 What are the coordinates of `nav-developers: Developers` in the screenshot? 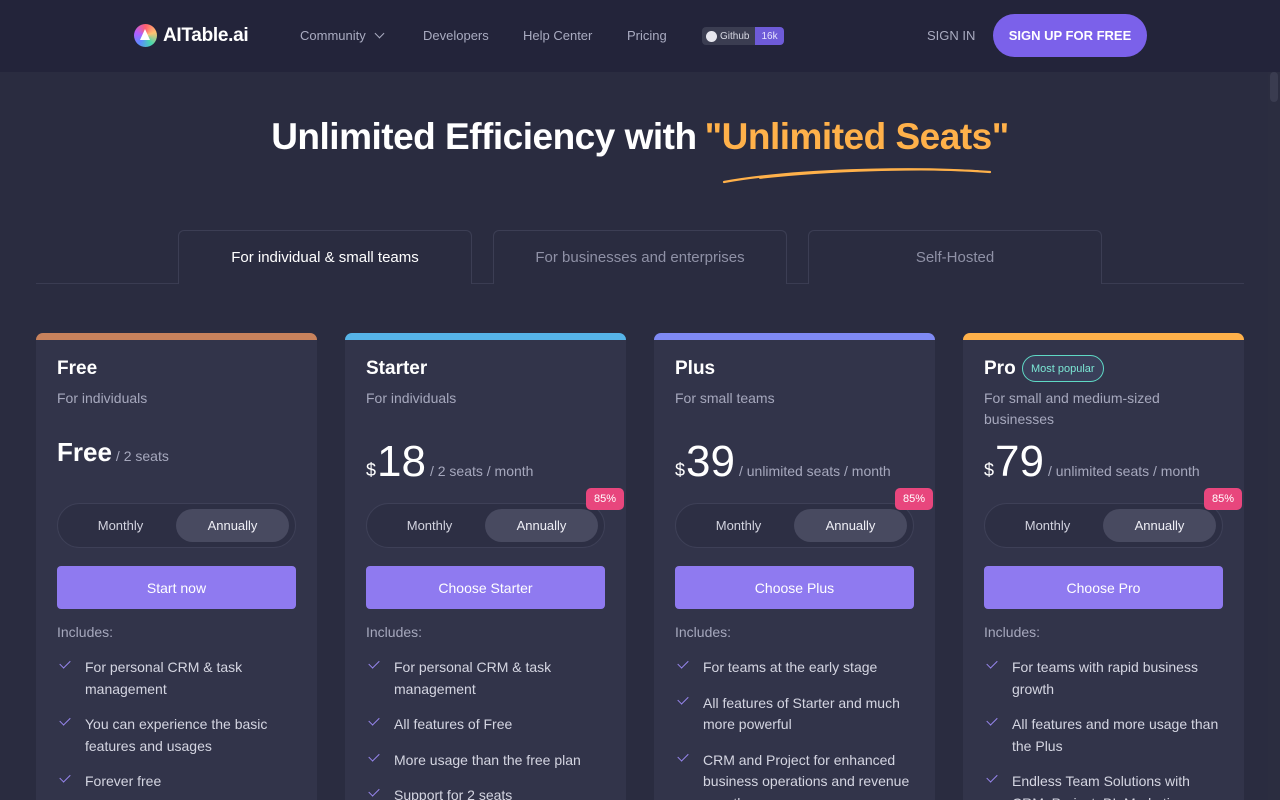 It's located at (456, 35).